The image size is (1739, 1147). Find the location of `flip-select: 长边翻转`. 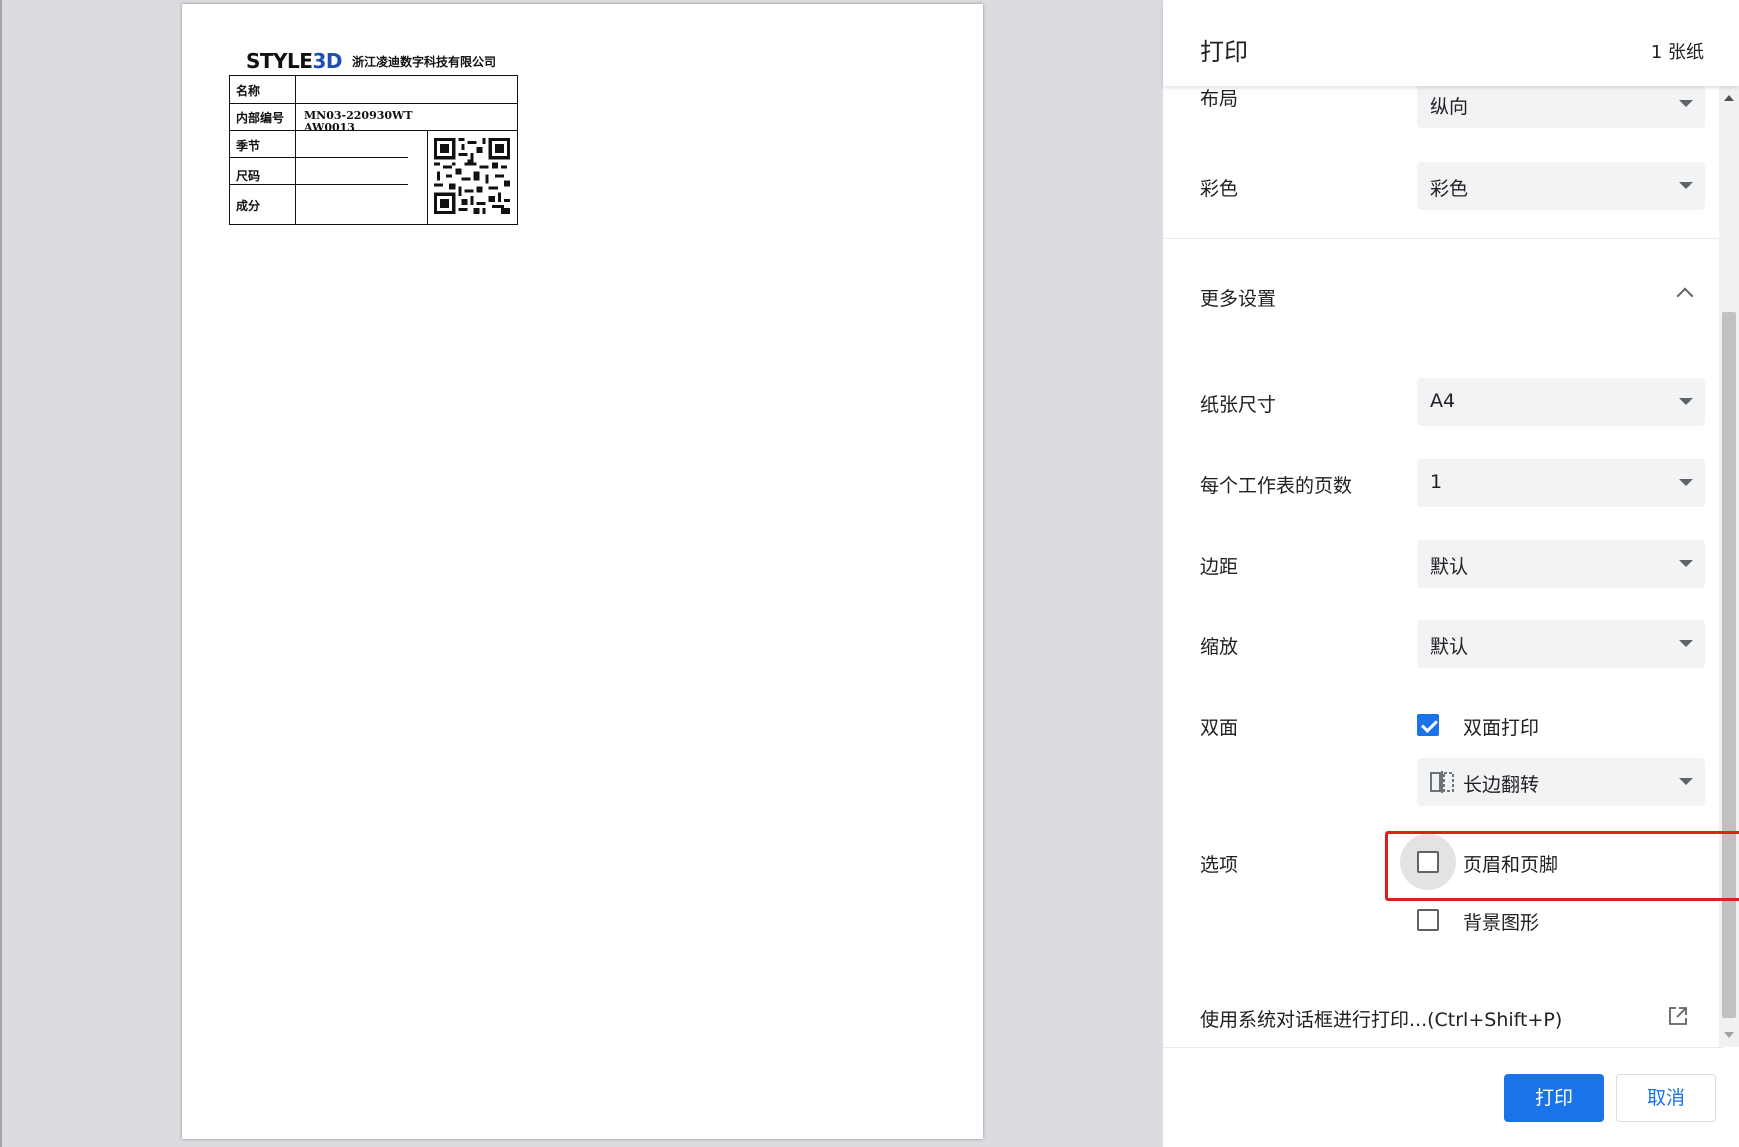

flip-select: 长边翻转 is located at coordinates (1561, 782).